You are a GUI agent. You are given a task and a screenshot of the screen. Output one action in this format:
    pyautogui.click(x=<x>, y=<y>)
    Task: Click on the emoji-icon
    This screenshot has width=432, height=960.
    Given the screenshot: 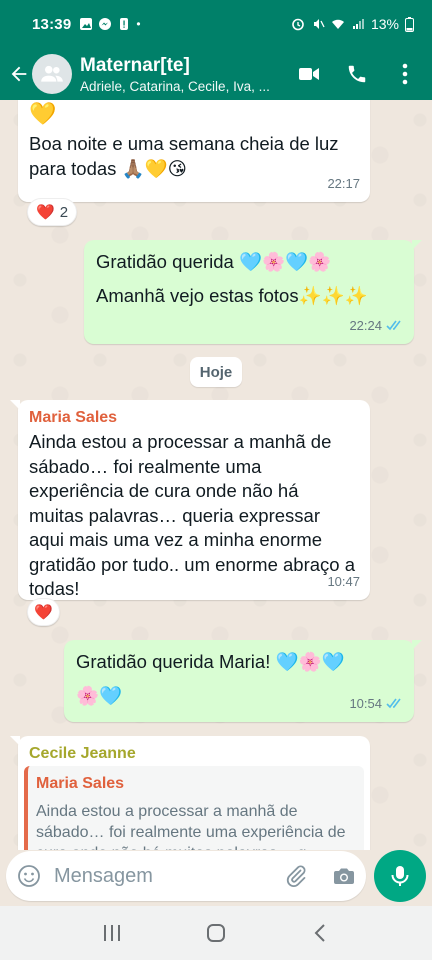 What is the action you would take?
    pyautogui.click(x=29, y=876)
    